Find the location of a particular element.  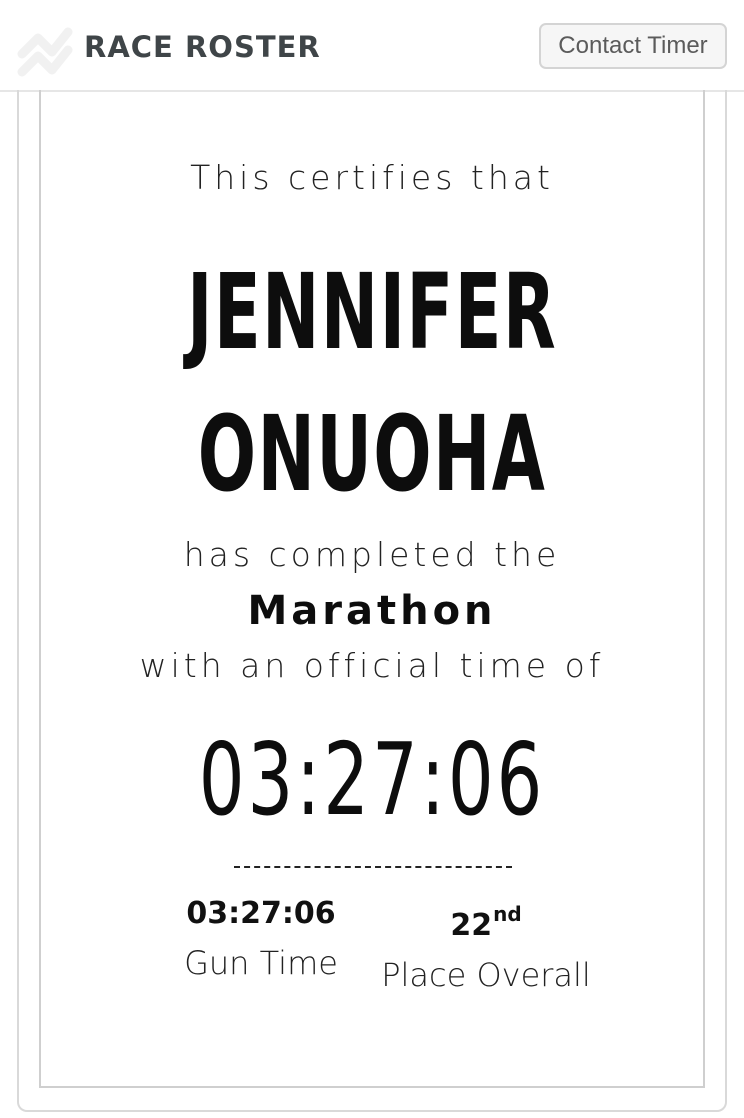

brand-name: RACE ROSTER is located at coordinates (202, 47).